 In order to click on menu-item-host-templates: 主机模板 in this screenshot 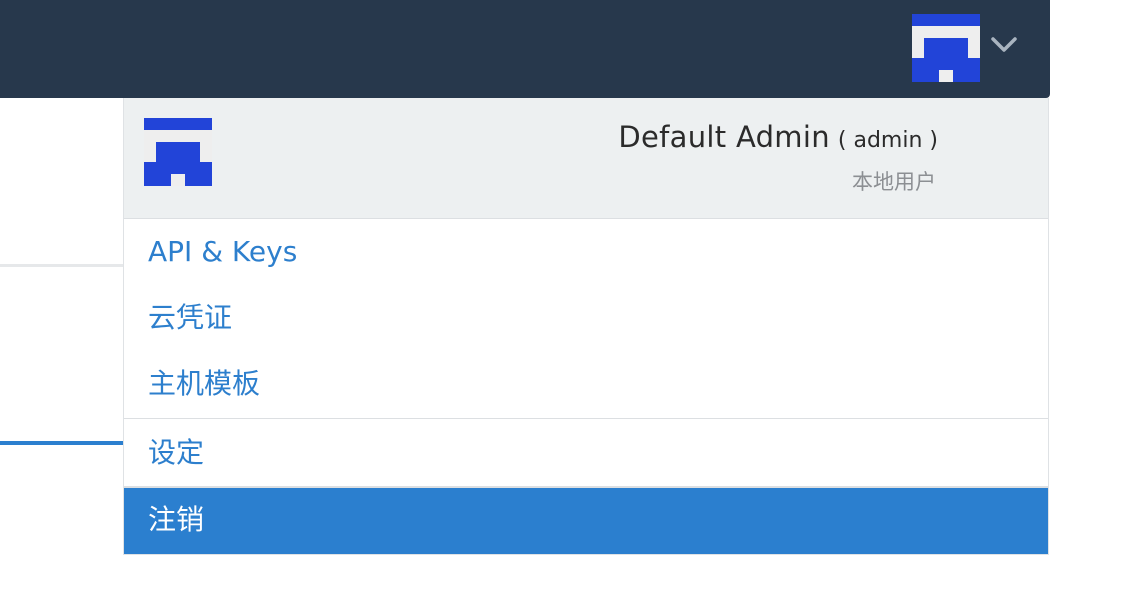, I will do `click(586, 384)`.